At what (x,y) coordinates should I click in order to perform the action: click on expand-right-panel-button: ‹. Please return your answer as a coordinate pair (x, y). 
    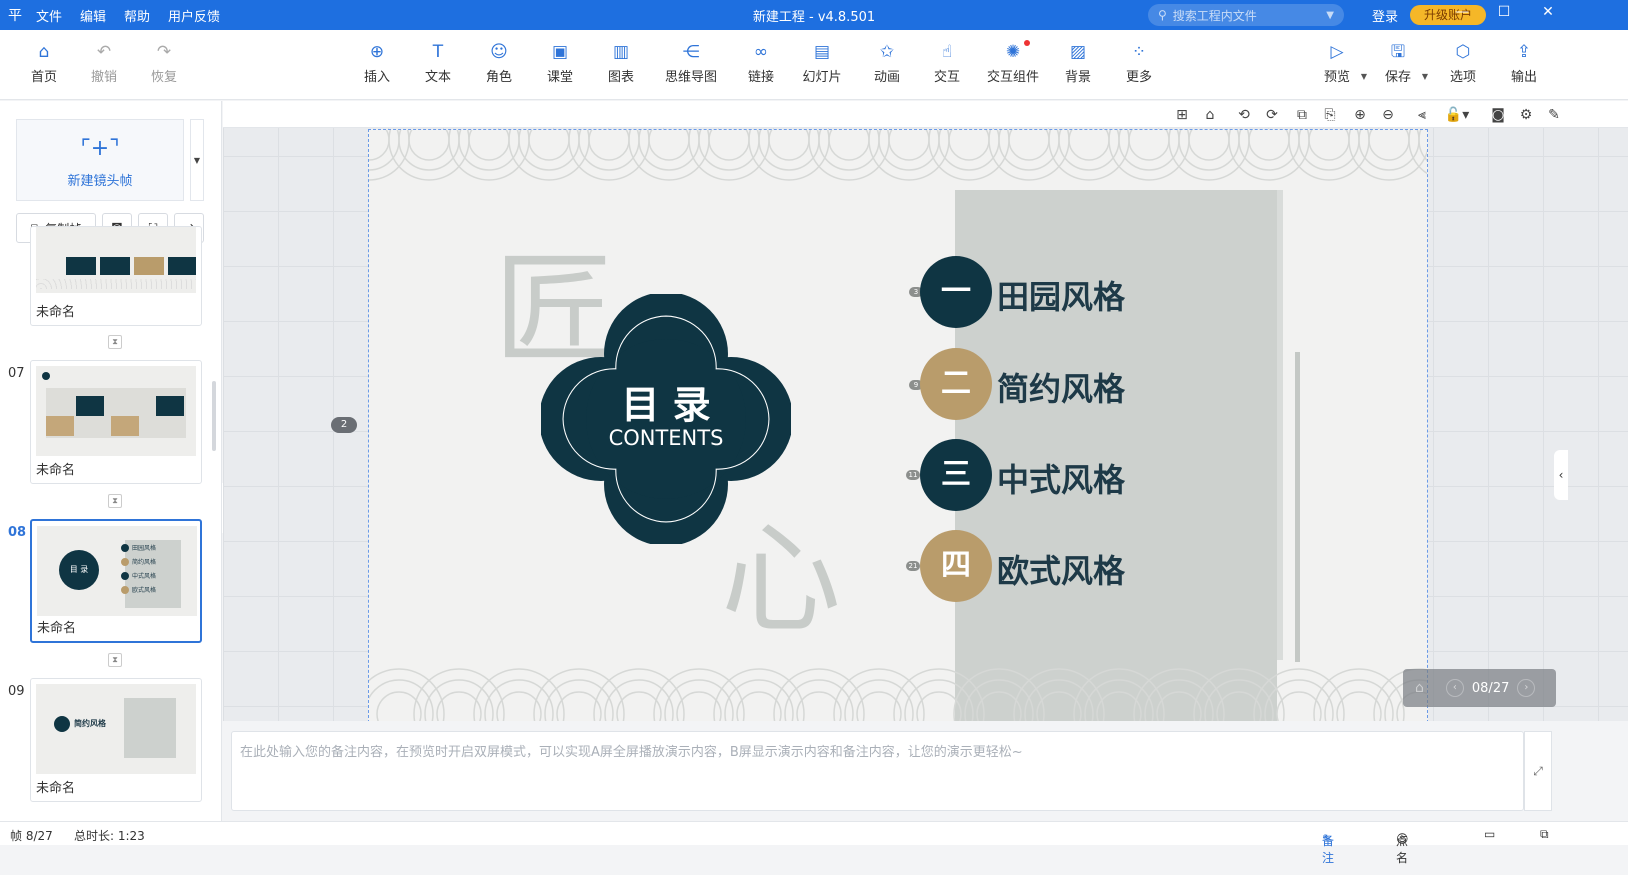
    Looking at the image, I should click on (1561, 475).